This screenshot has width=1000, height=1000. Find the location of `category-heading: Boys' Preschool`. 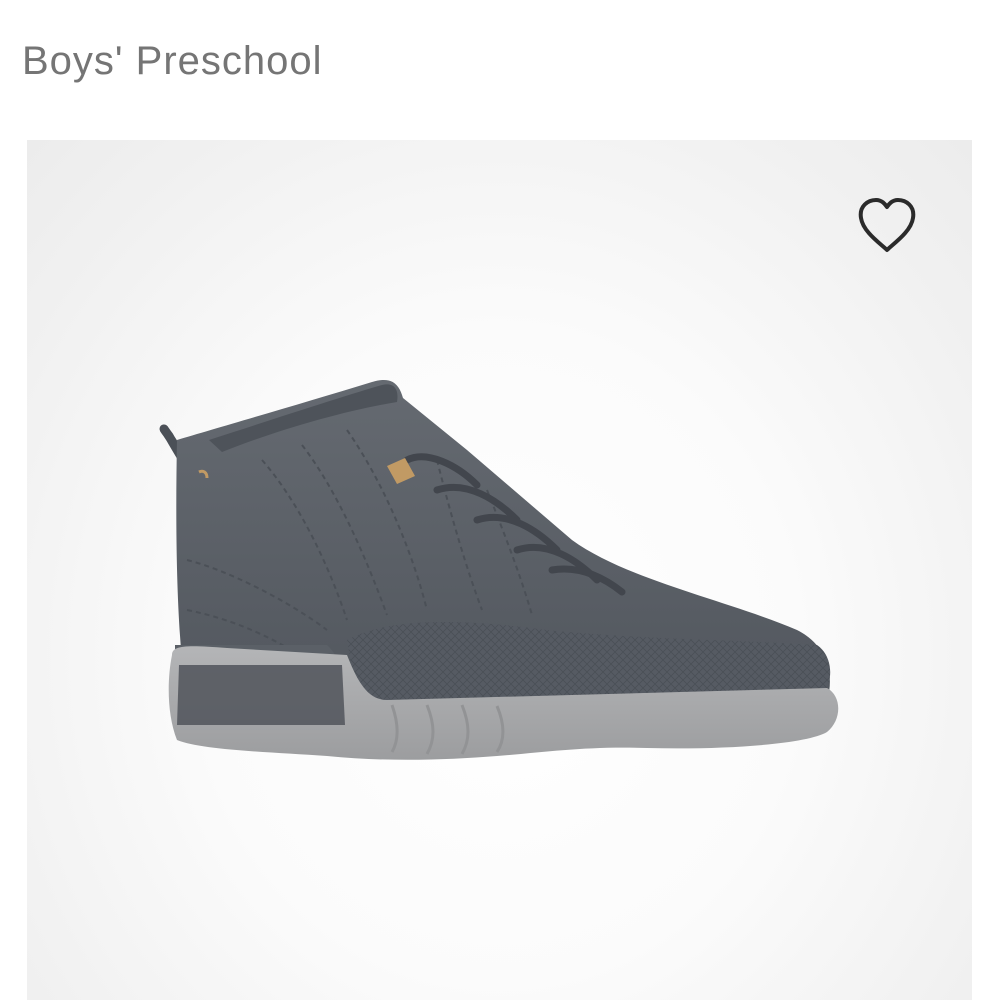

category-heading: Boys' Preschool is located at coordinates (172, 61).